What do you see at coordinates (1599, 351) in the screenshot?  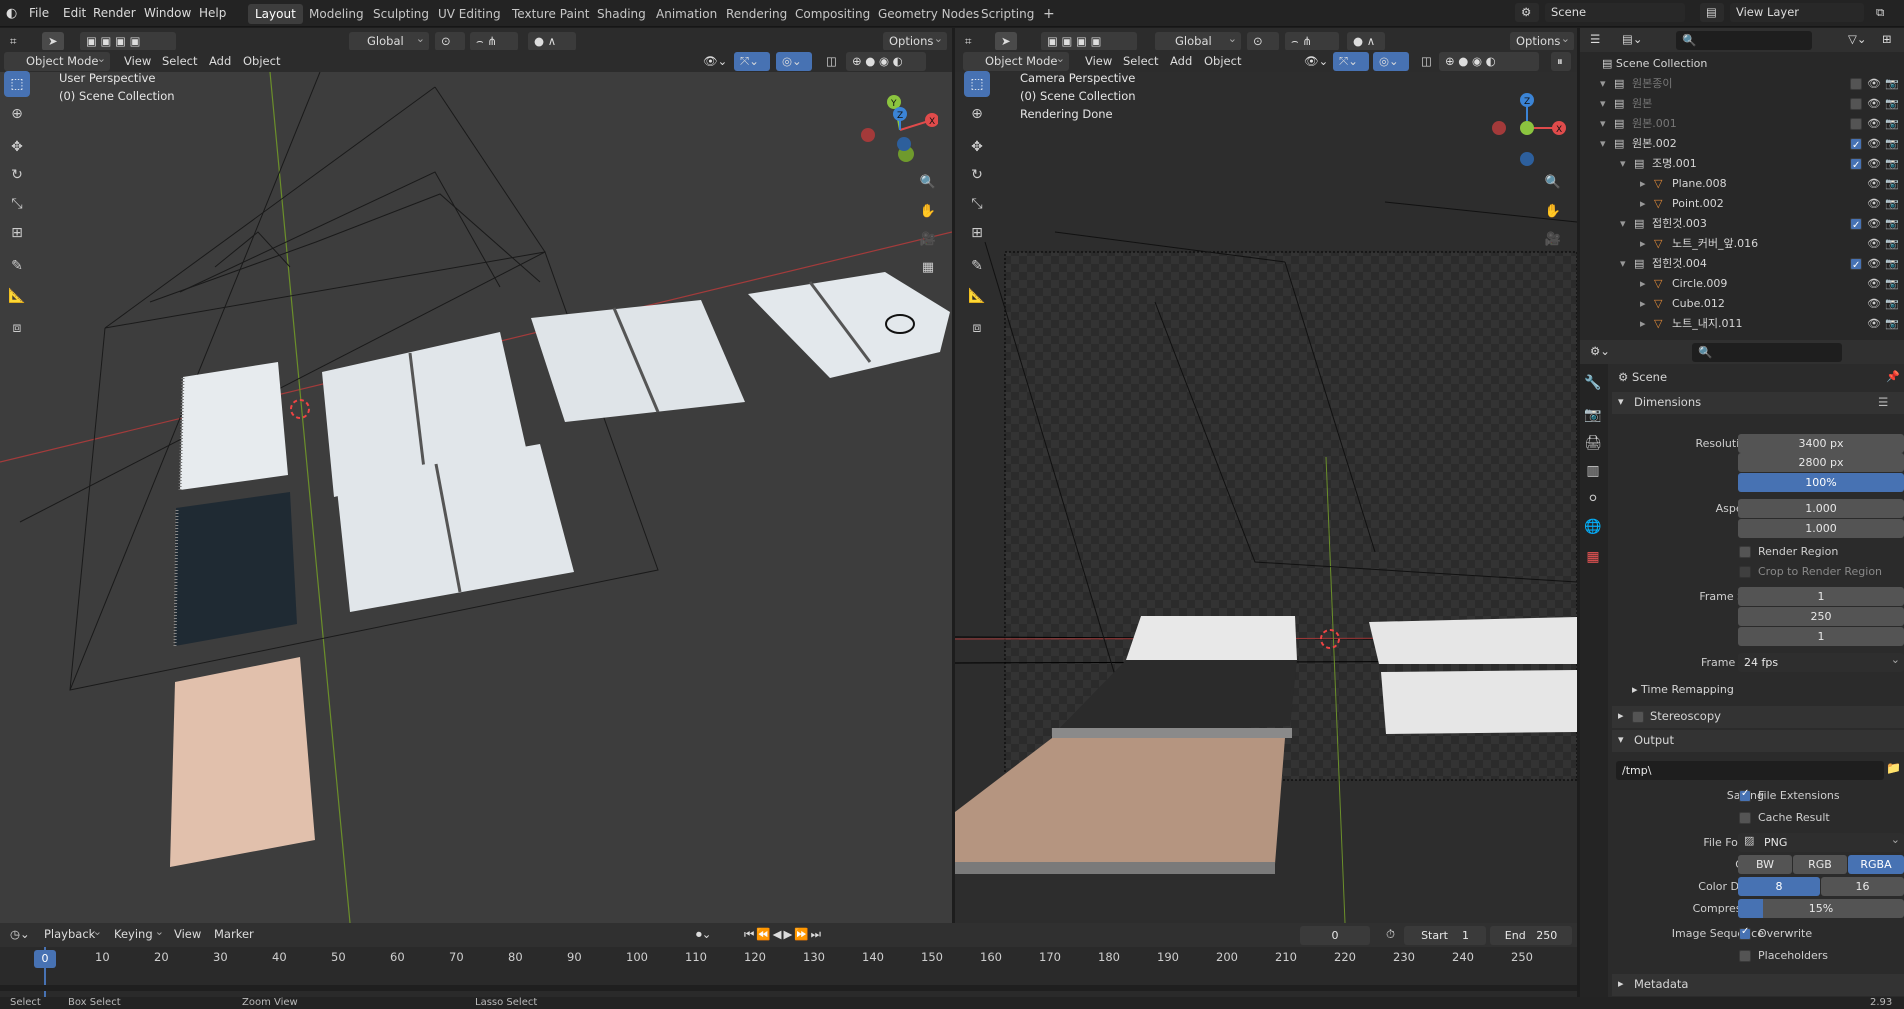 I see `properties-editor-icon: ⚙⌄` at bounding box center [1599, 351].